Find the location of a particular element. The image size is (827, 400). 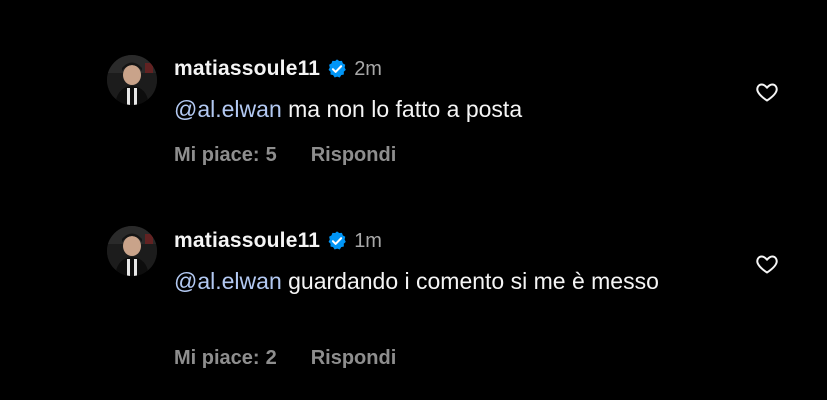

likes-count-button: Mi piace: 2 is located at coordinates (225, 358).